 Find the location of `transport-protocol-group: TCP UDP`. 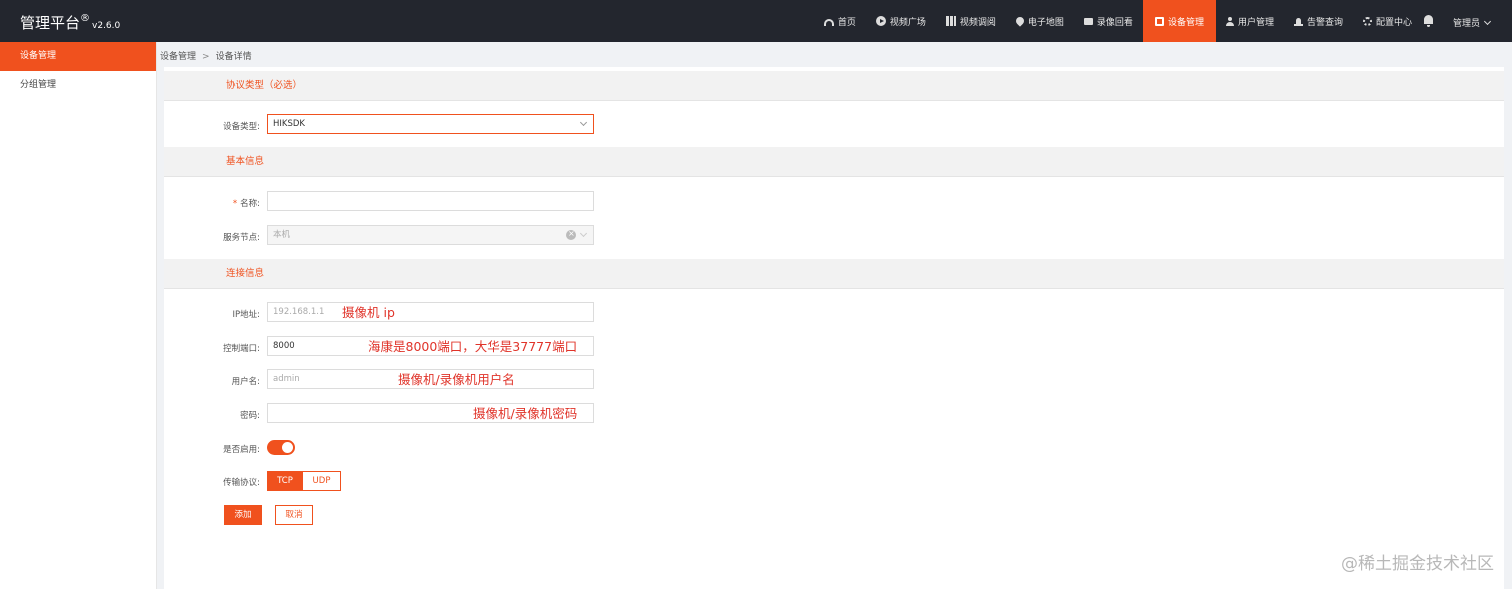

transport-protocol-group: TCP UDP is located at coordinates (304, 481).